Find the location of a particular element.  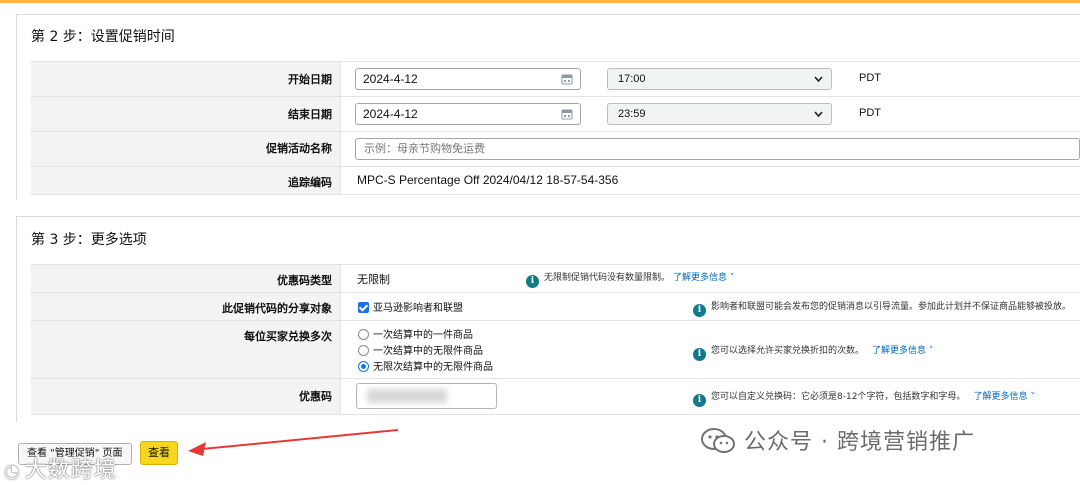

wechat-icon is located at coordinates (718, 440).